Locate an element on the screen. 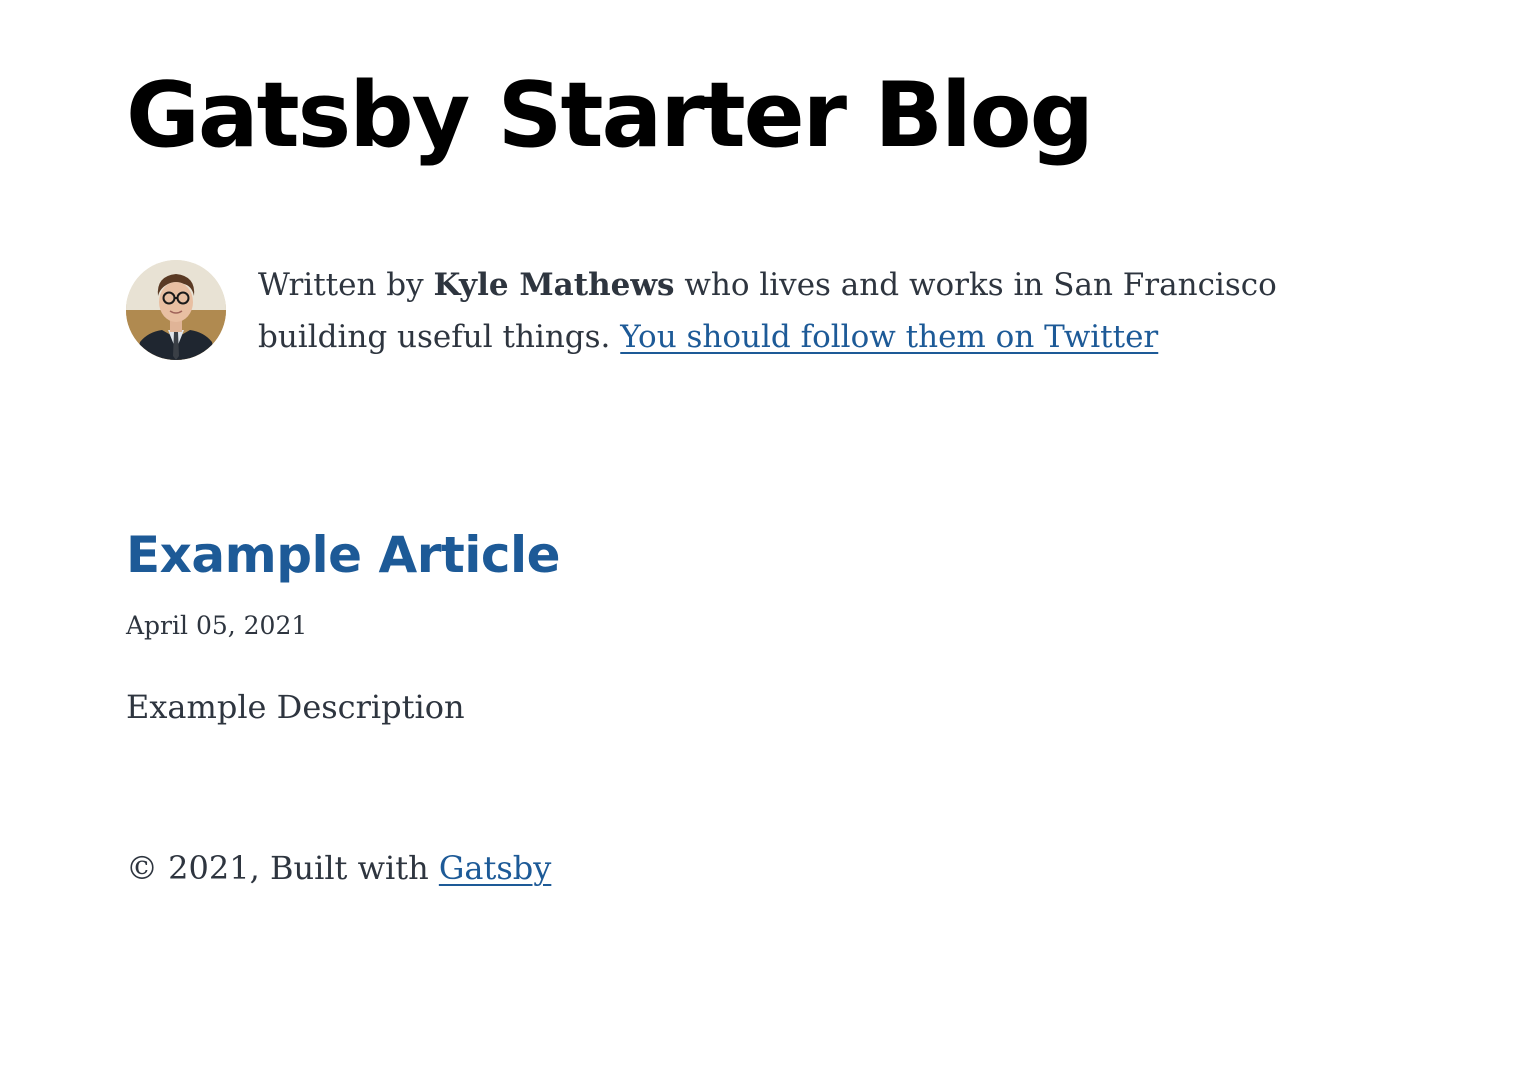  avatar is located at coordinates (176, 310).